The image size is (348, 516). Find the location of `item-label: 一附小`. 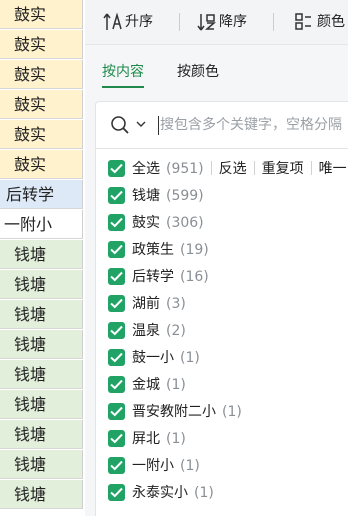

item-label: 一附小 is located at coordinates (153, 466).